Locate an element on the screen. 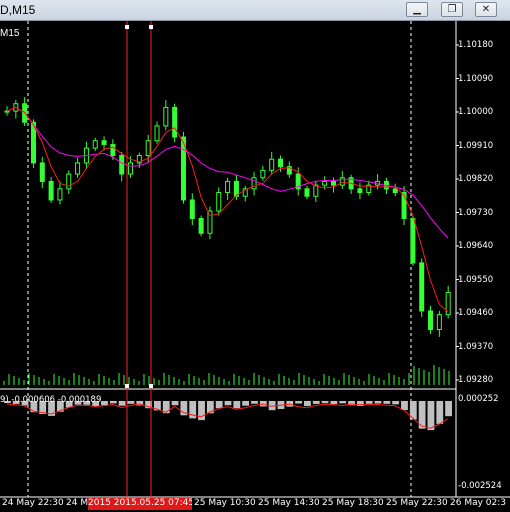 The width and height of the screenshot is (510, 512). restore-button: ❐ is located at coordinates (452, 9).